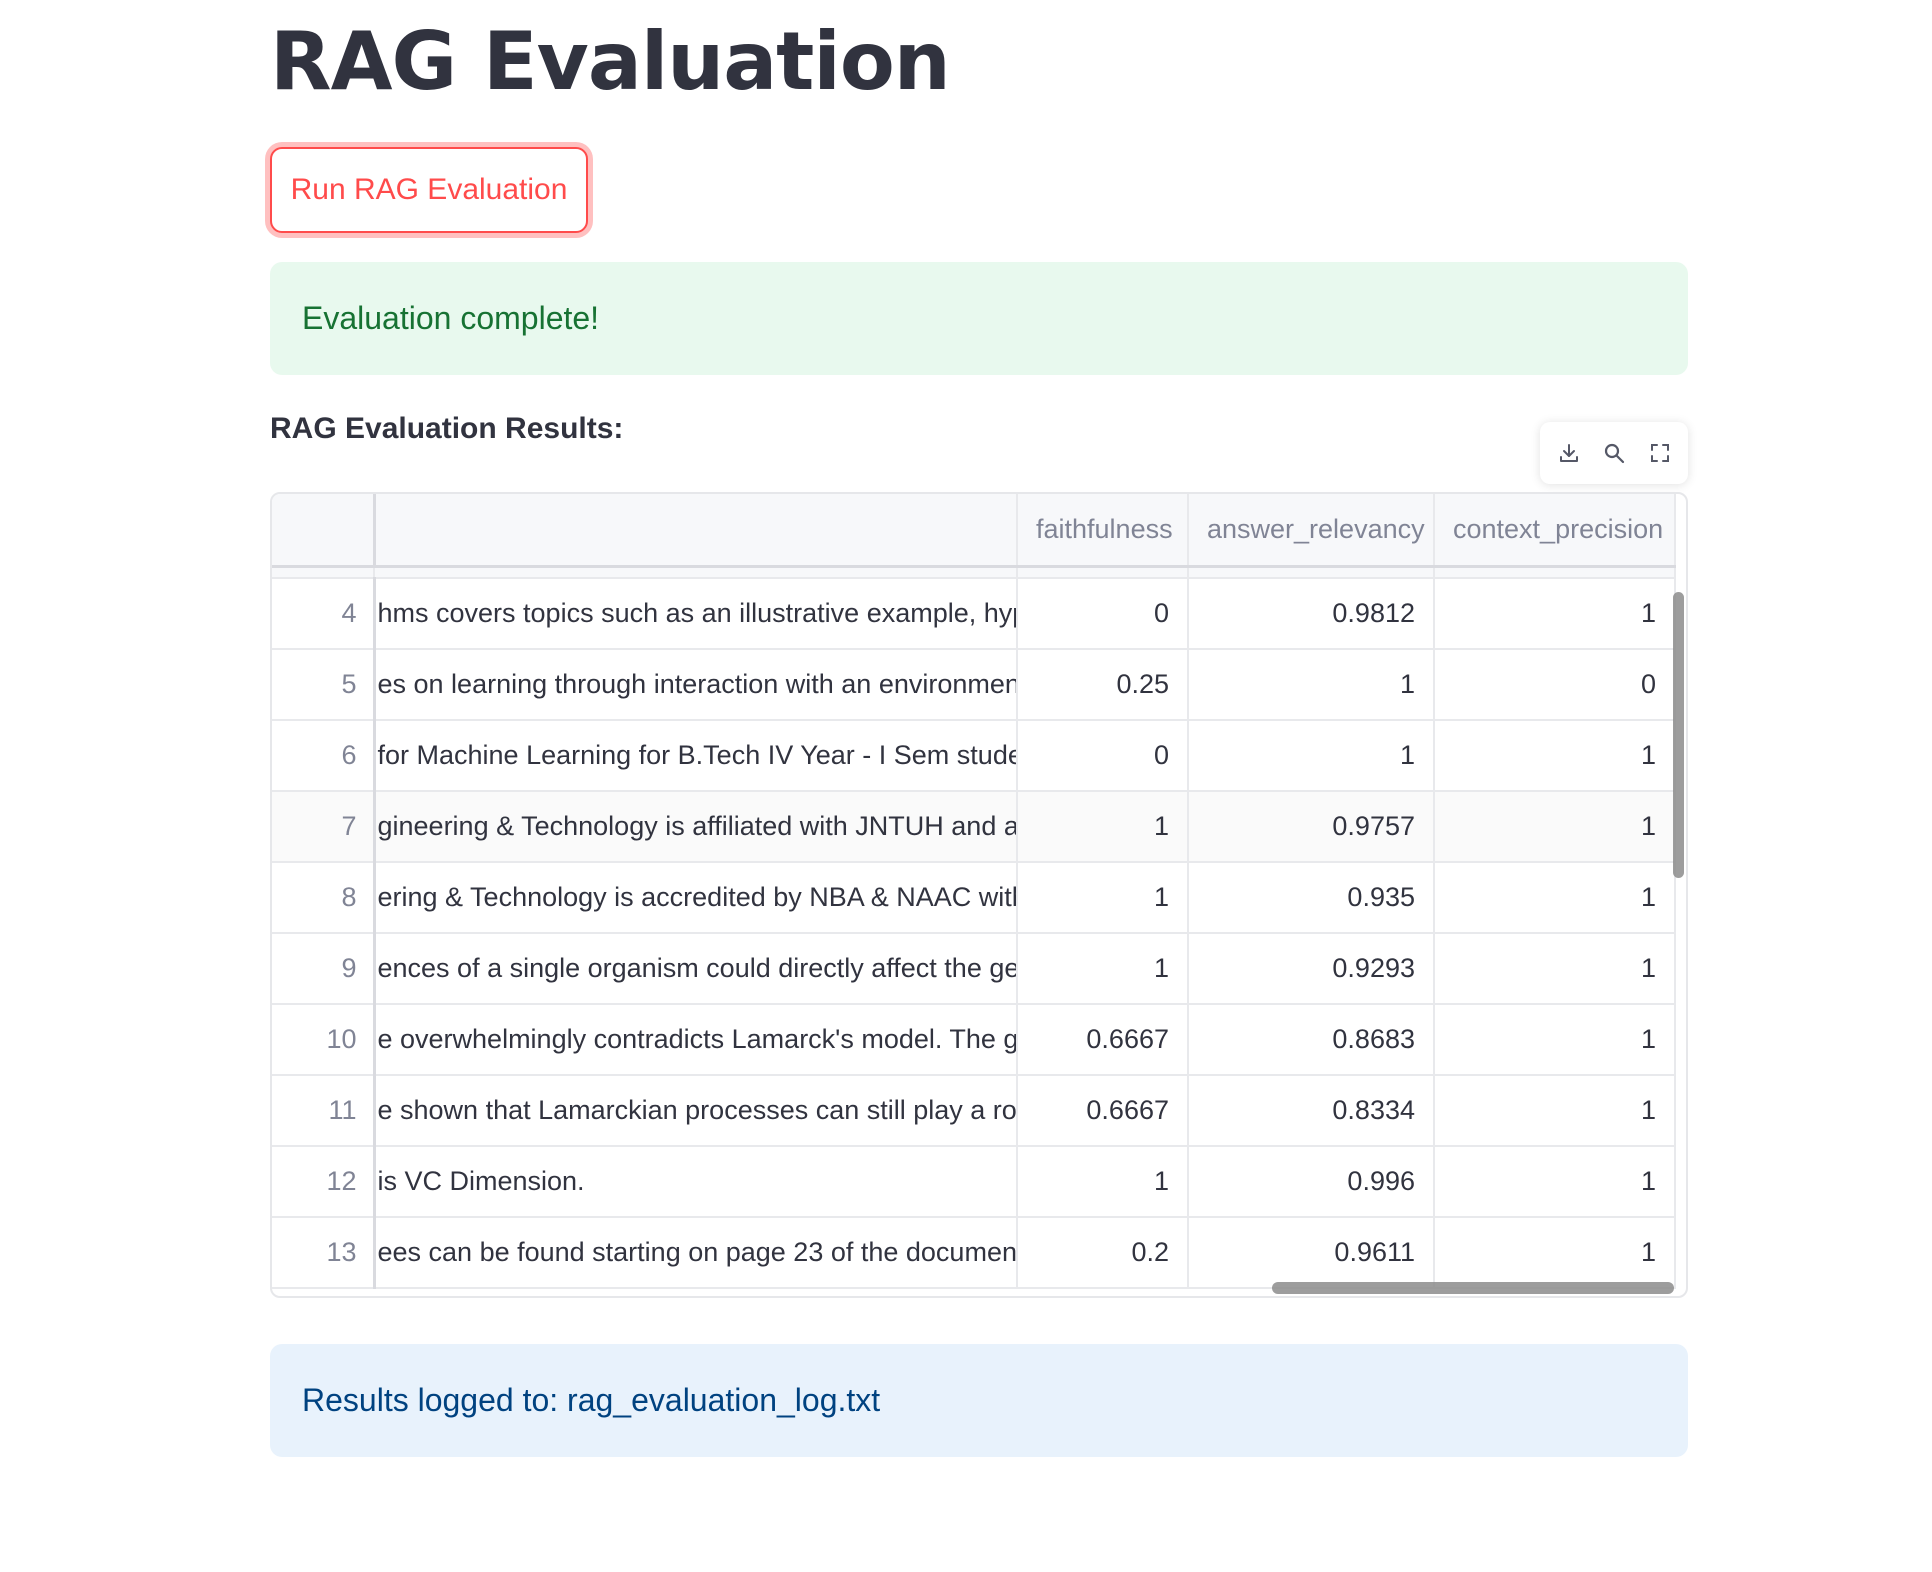  What do you see at coordinates (1311, 969) in the screenshot?
I see `answer-relevancy-cell: 0.9293` at bounding box center [1311, 969].